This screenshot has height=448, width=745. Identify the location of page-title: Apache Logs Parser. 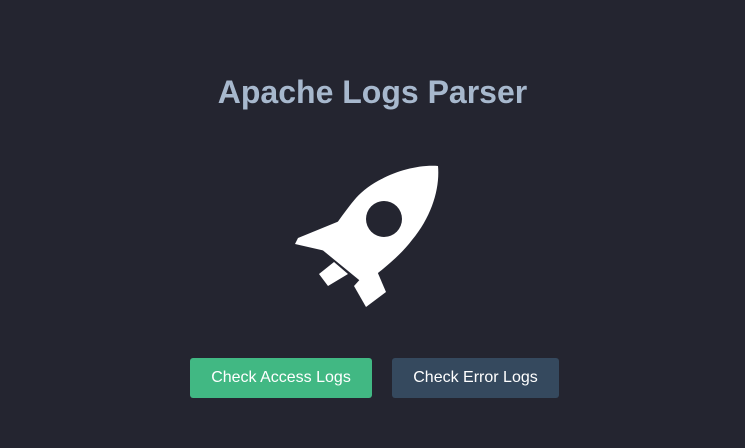
(372, 92).